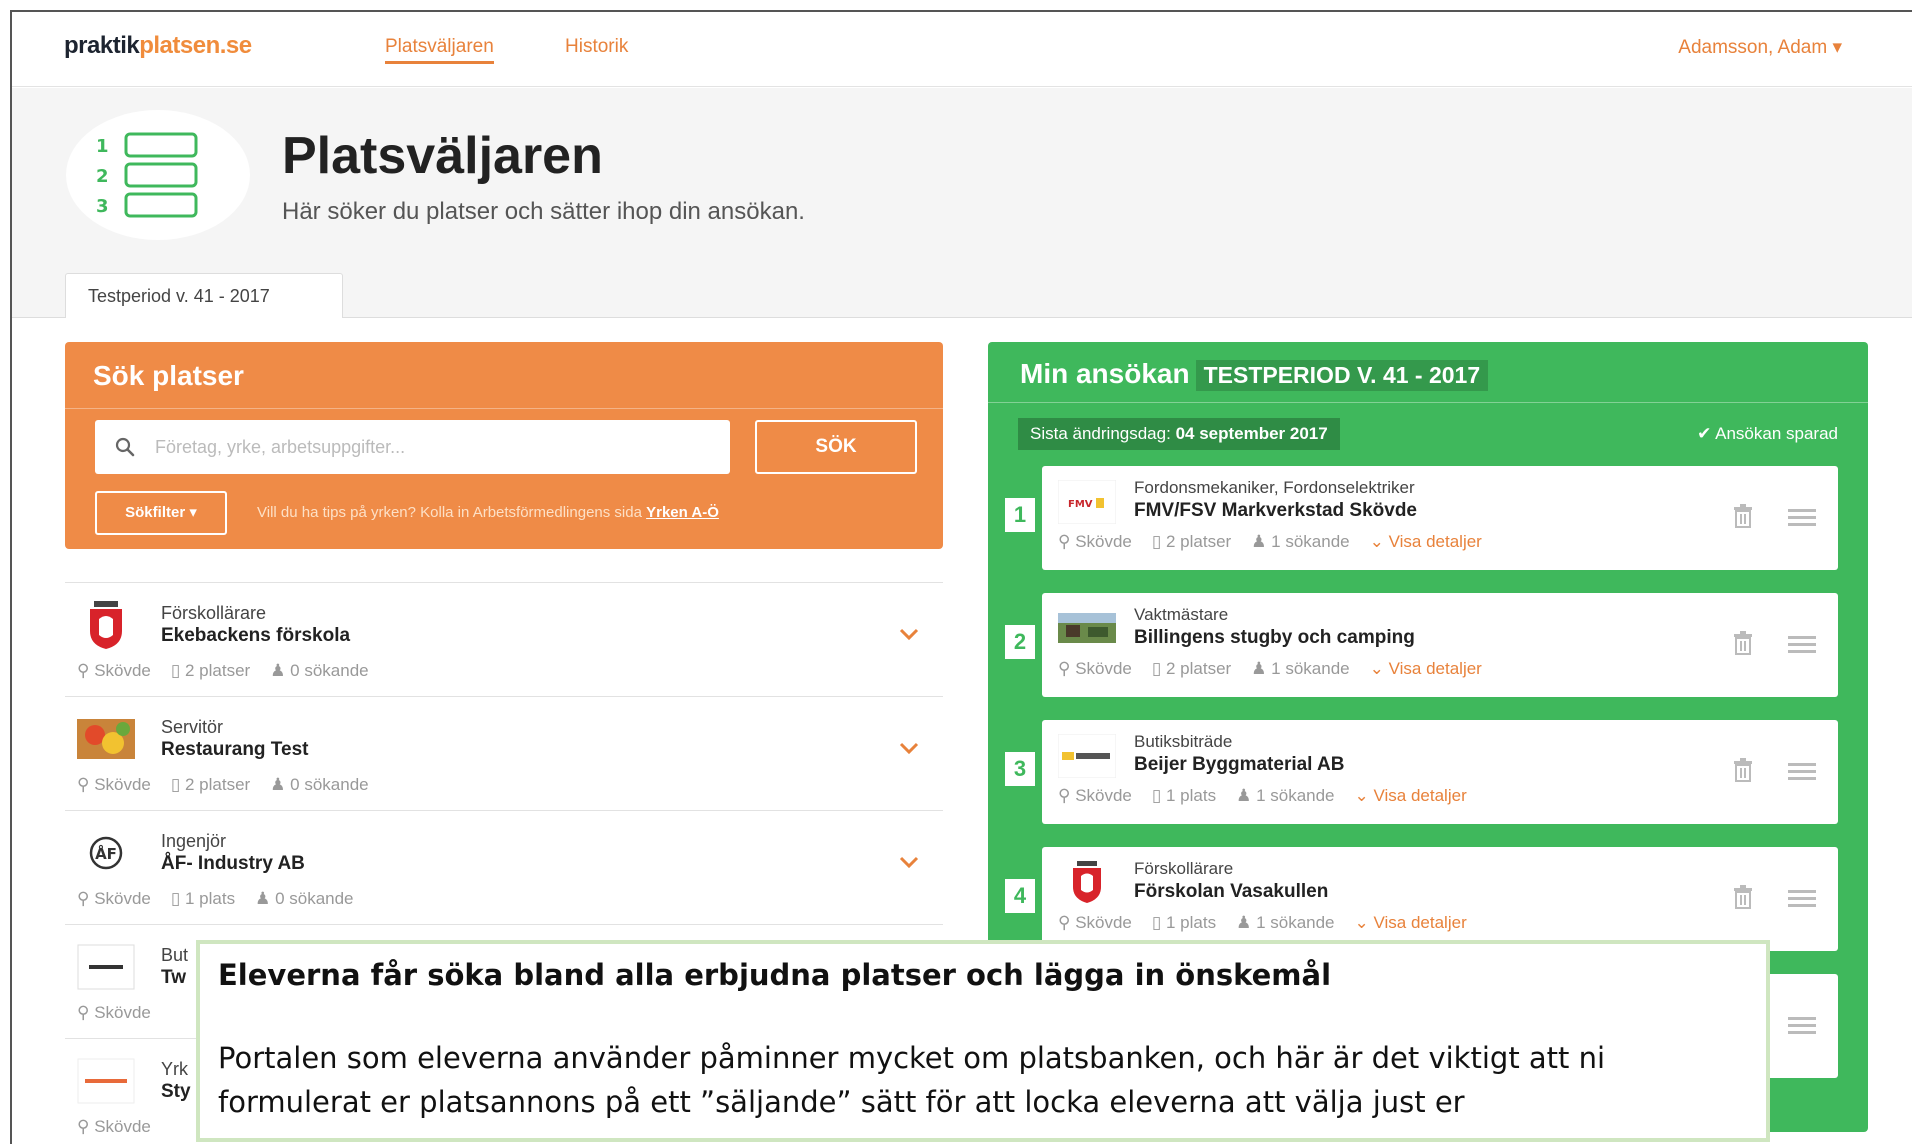 The width and height of the screenshot is (1912, 1144). I want to click on camping-photo-icon, so click(1087, 629).